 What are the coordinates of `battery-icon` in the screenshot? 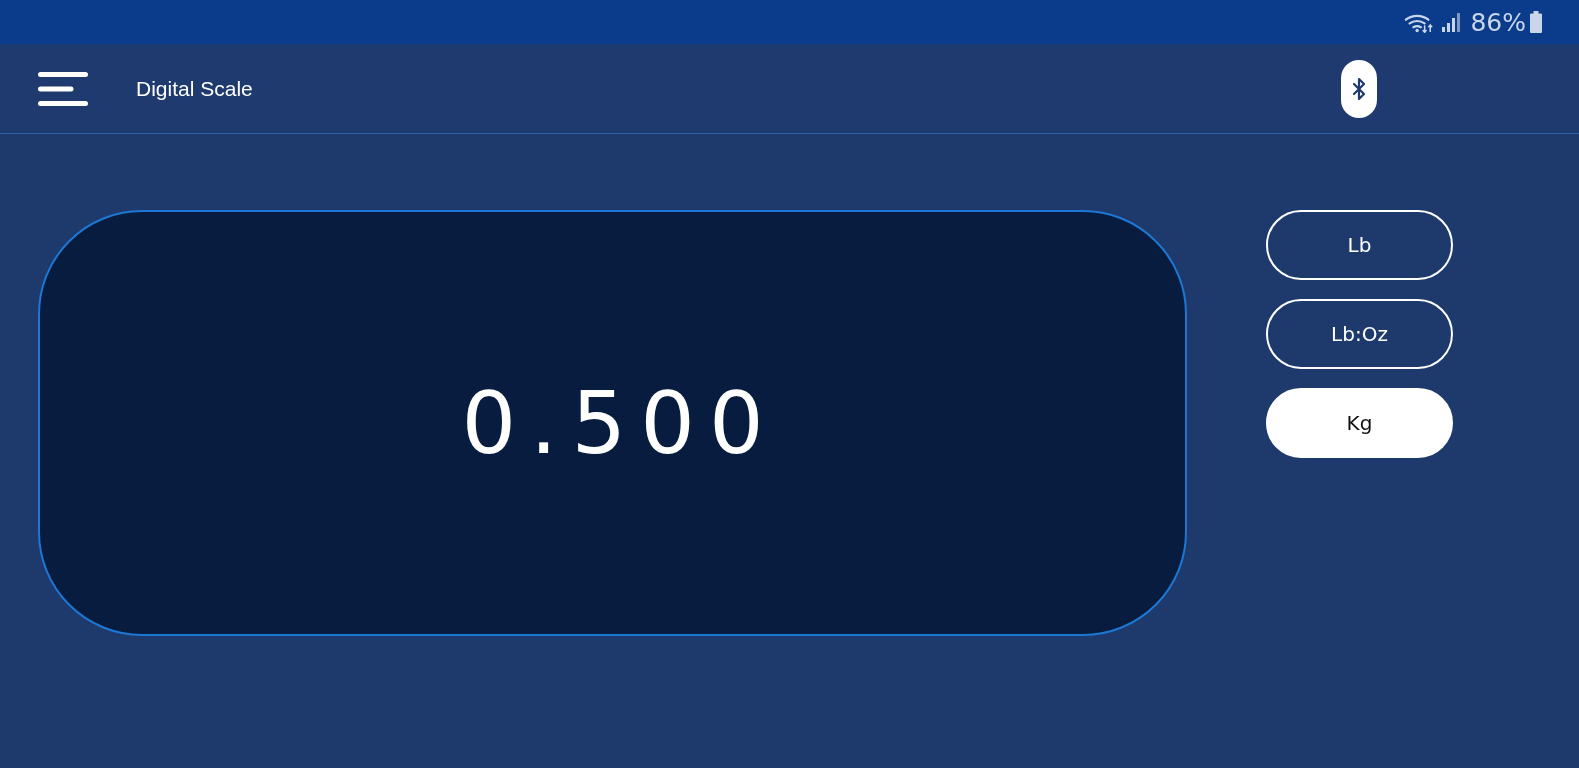 It's located at (1536, 22).